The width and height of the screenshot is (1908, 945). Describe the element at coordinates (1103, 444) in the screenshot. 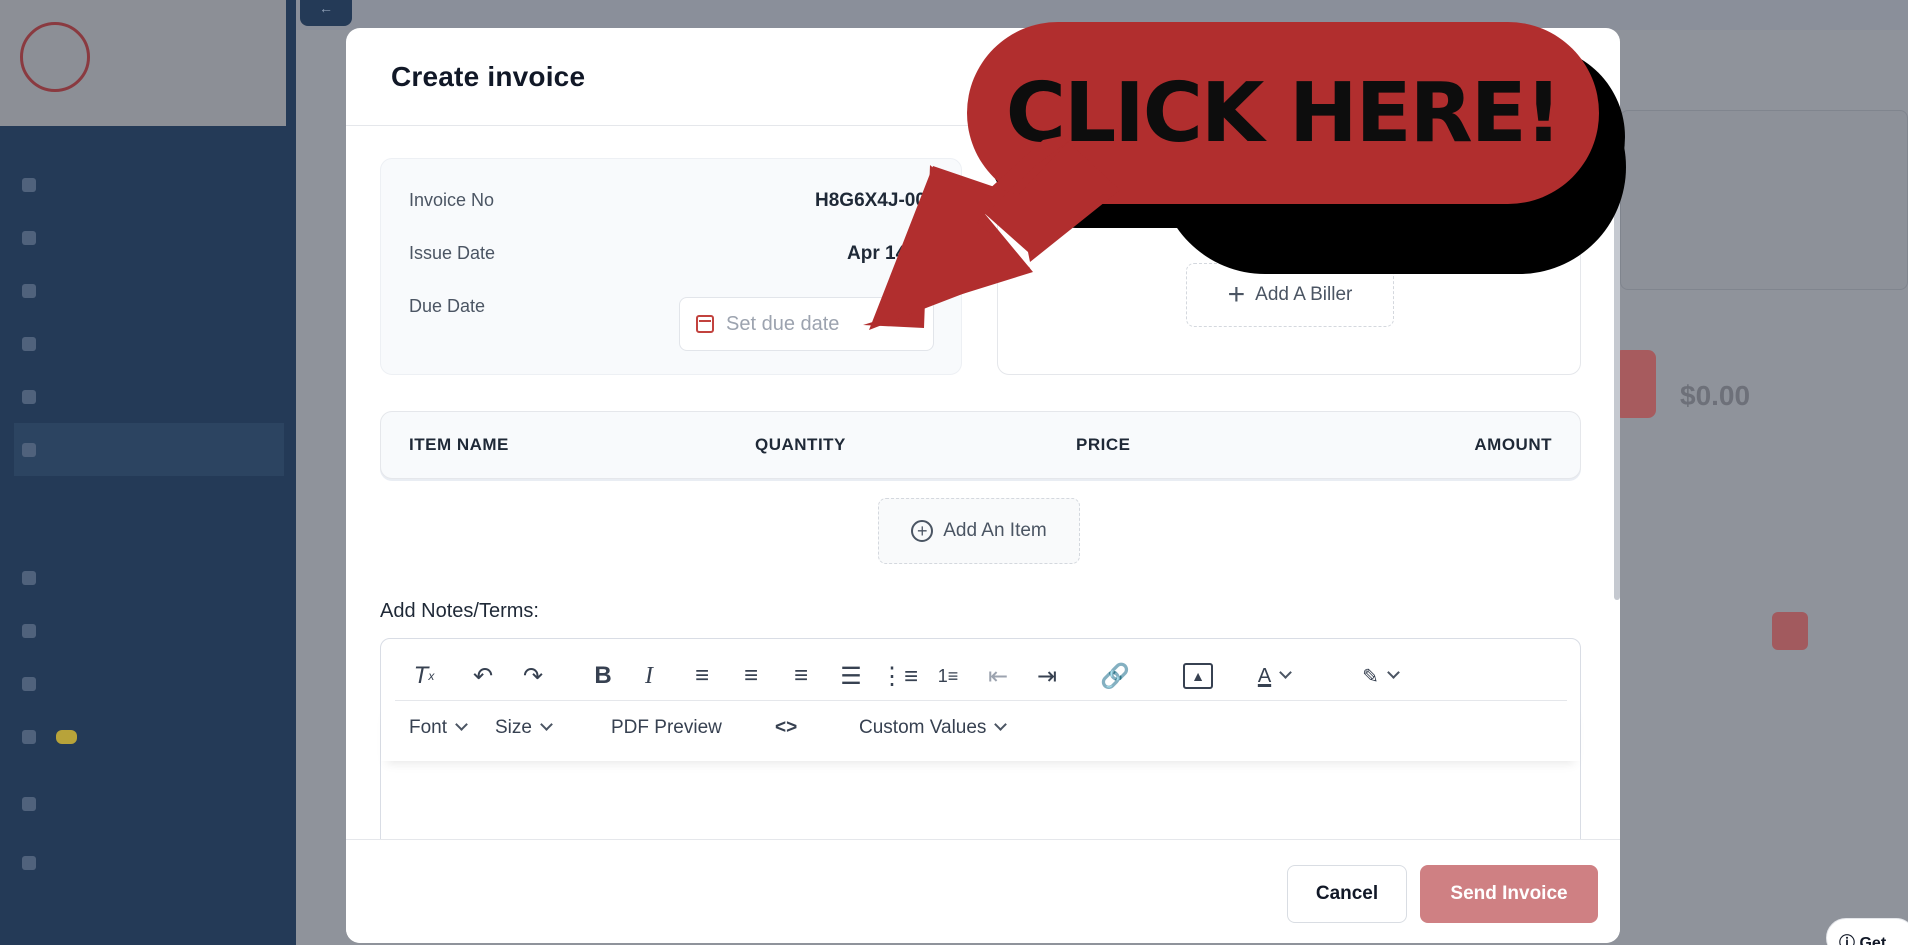

I see `column-price: PRICE` at that location.